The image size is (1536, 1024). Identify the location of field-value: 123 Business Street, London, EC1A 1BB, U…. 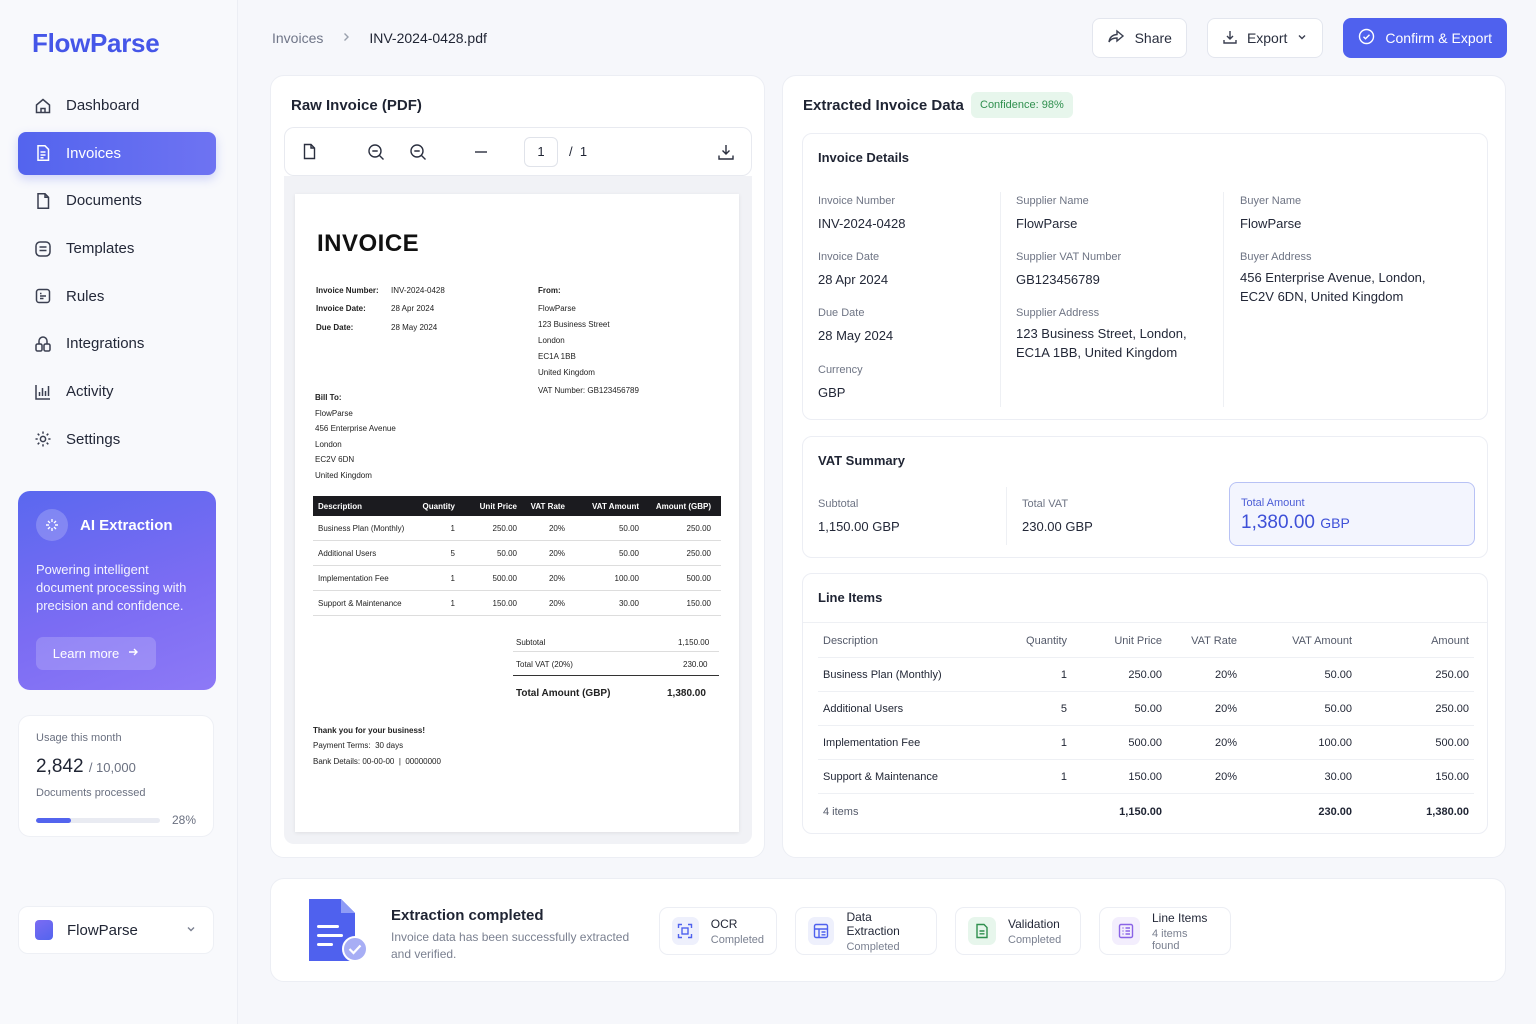
(1106, 343).